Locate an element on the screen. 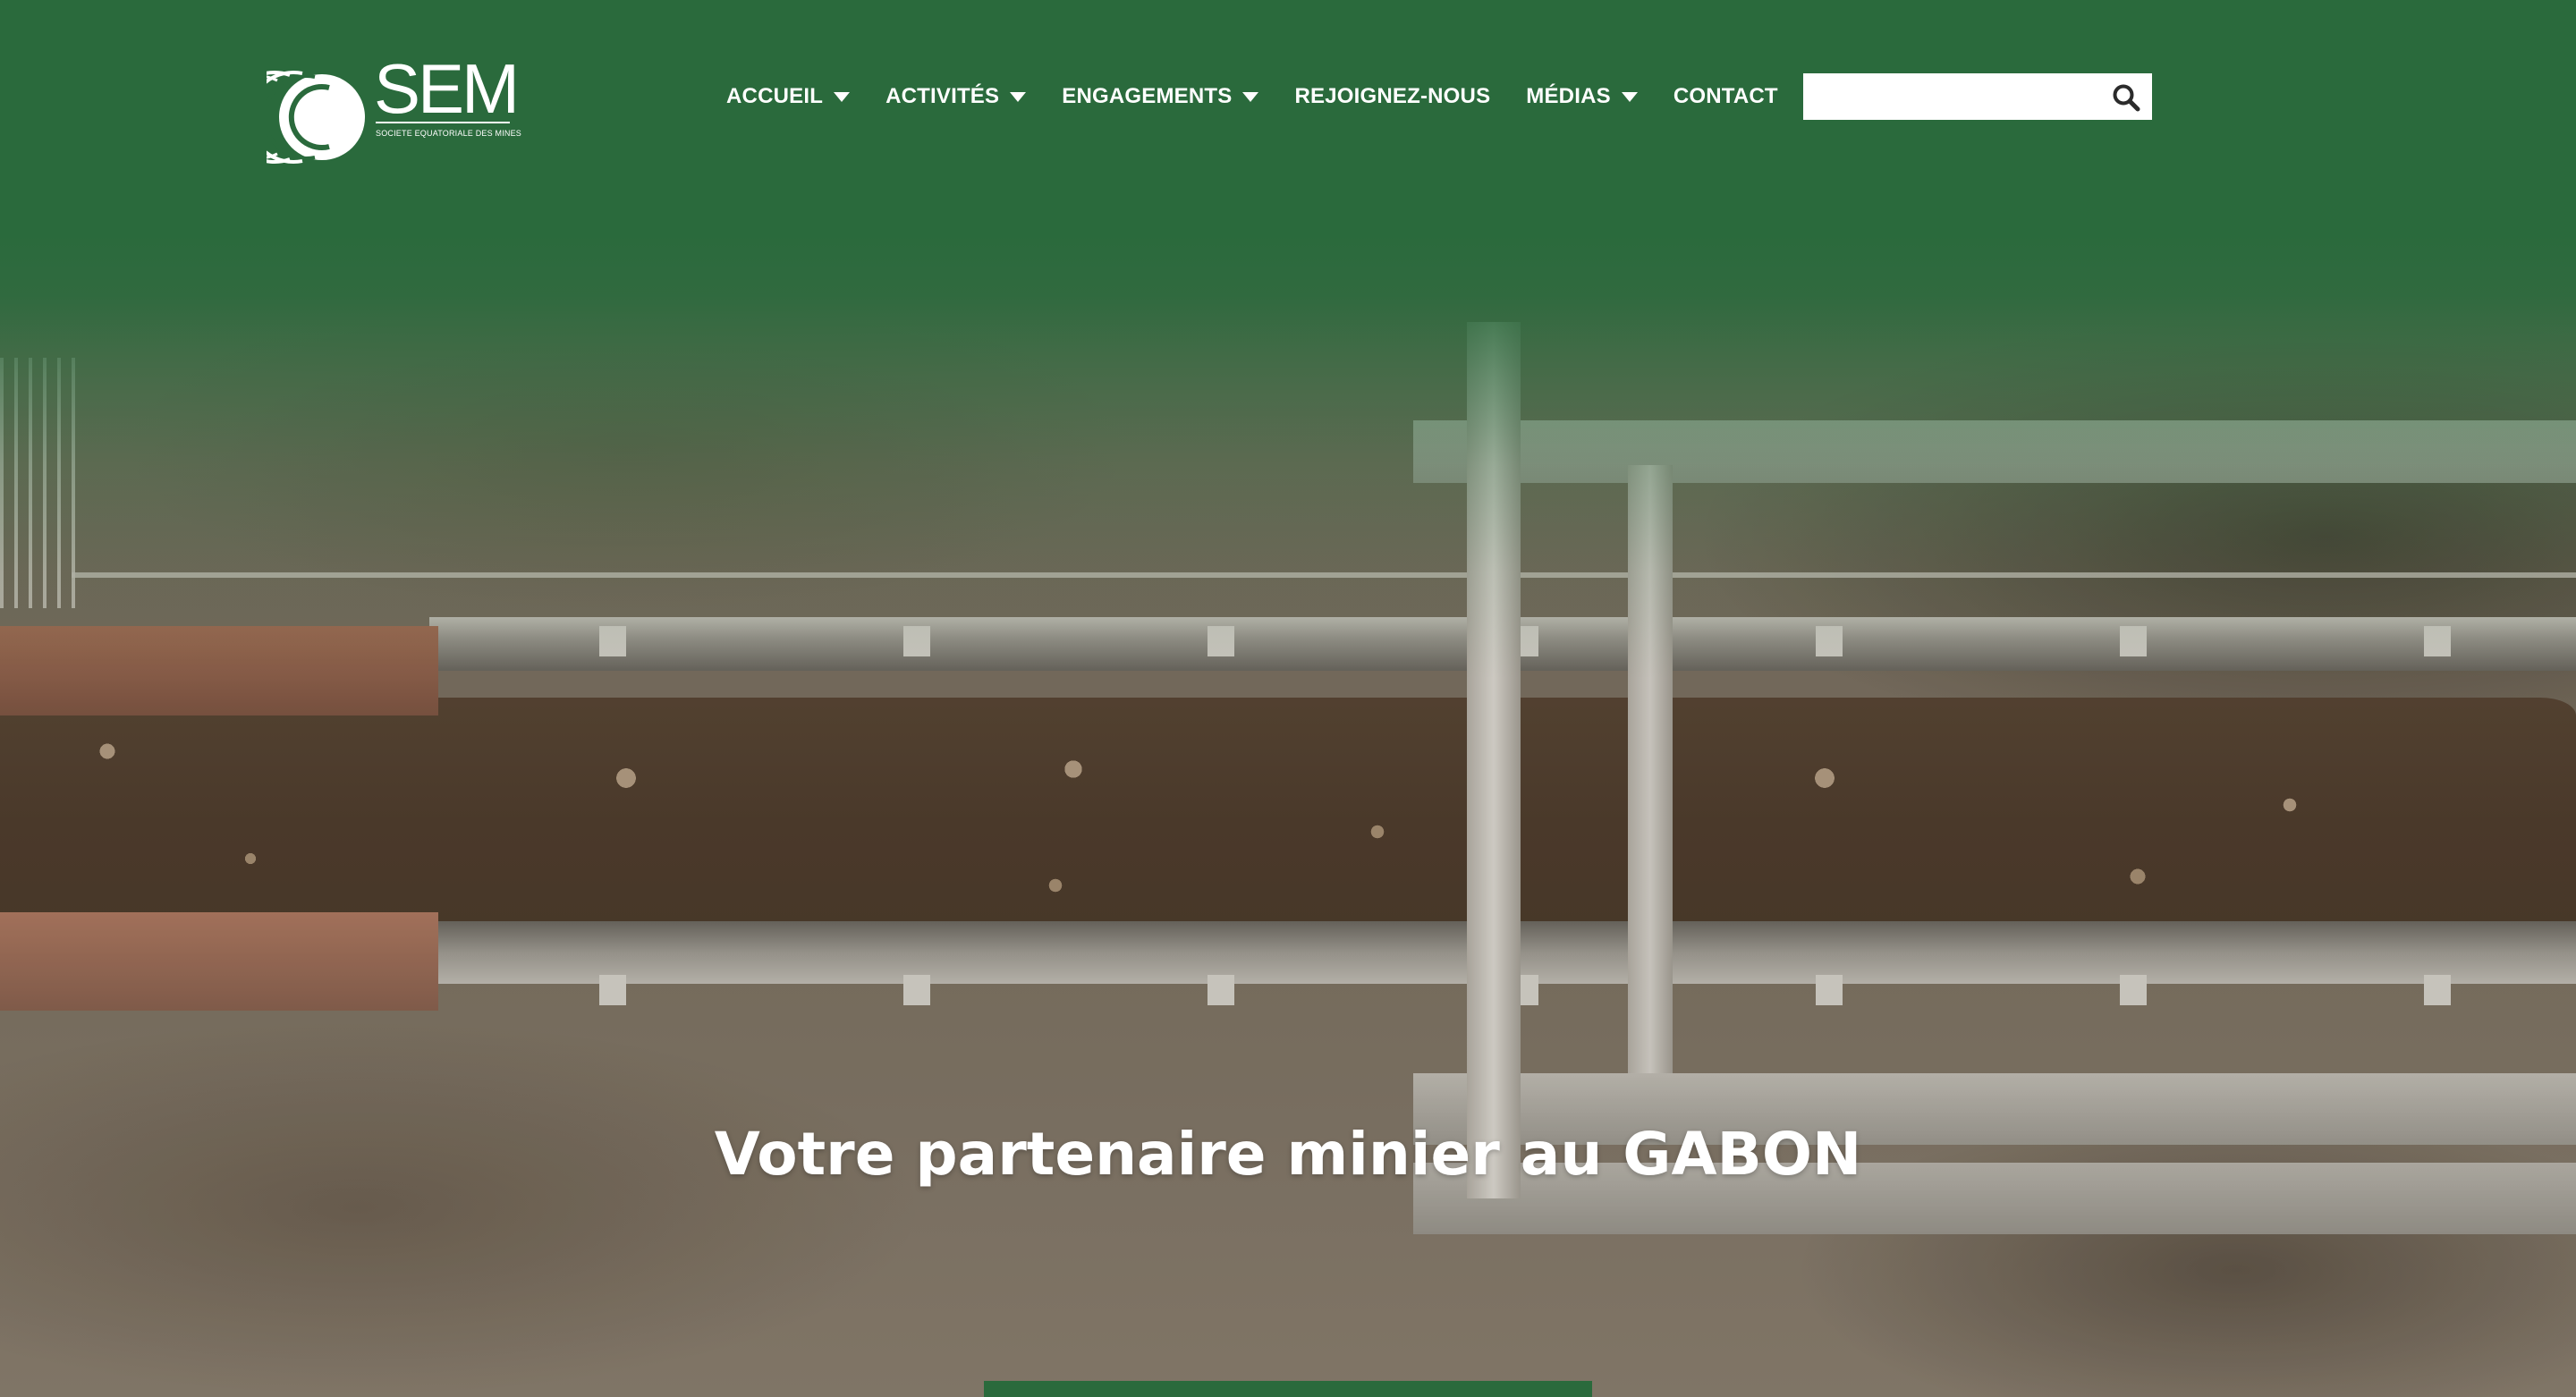  search-form is located at coordinates (1977, 96).